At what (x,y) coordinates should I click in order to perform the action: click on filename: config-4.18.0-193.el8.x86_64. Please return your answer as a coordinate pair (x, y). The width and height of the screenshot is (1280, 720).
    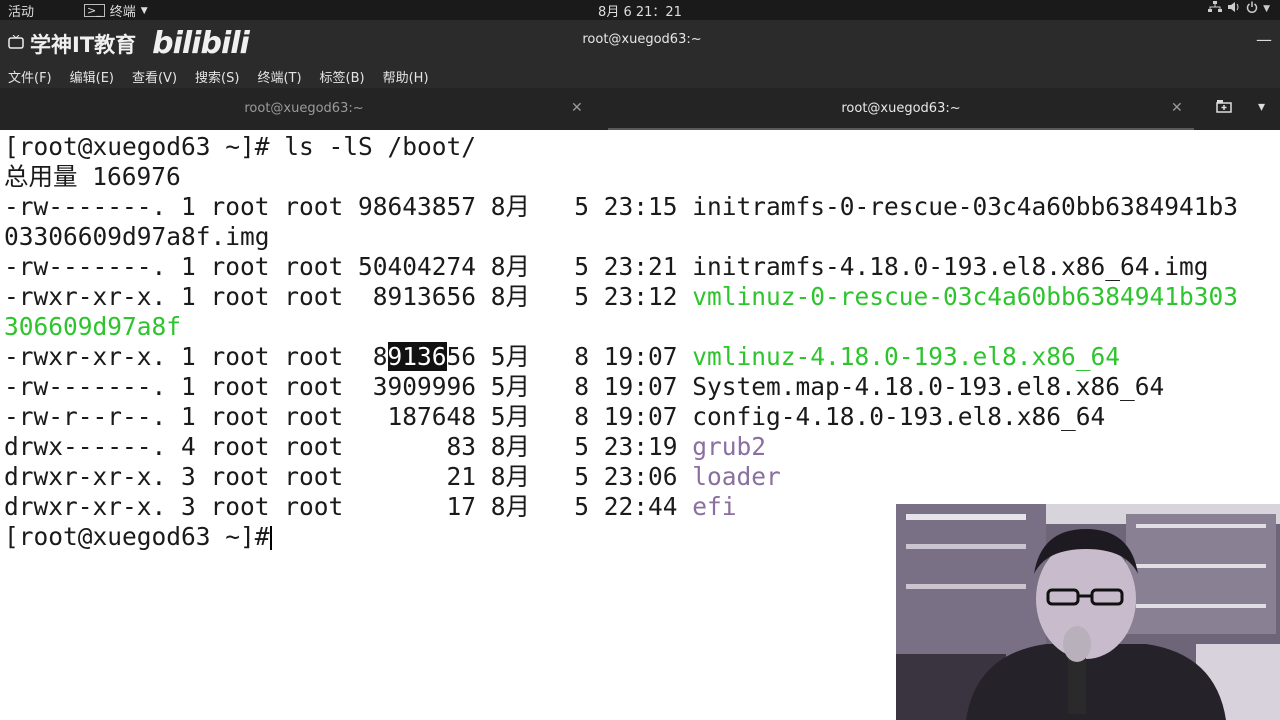
    Looking at the image, I should click on (899, 416).